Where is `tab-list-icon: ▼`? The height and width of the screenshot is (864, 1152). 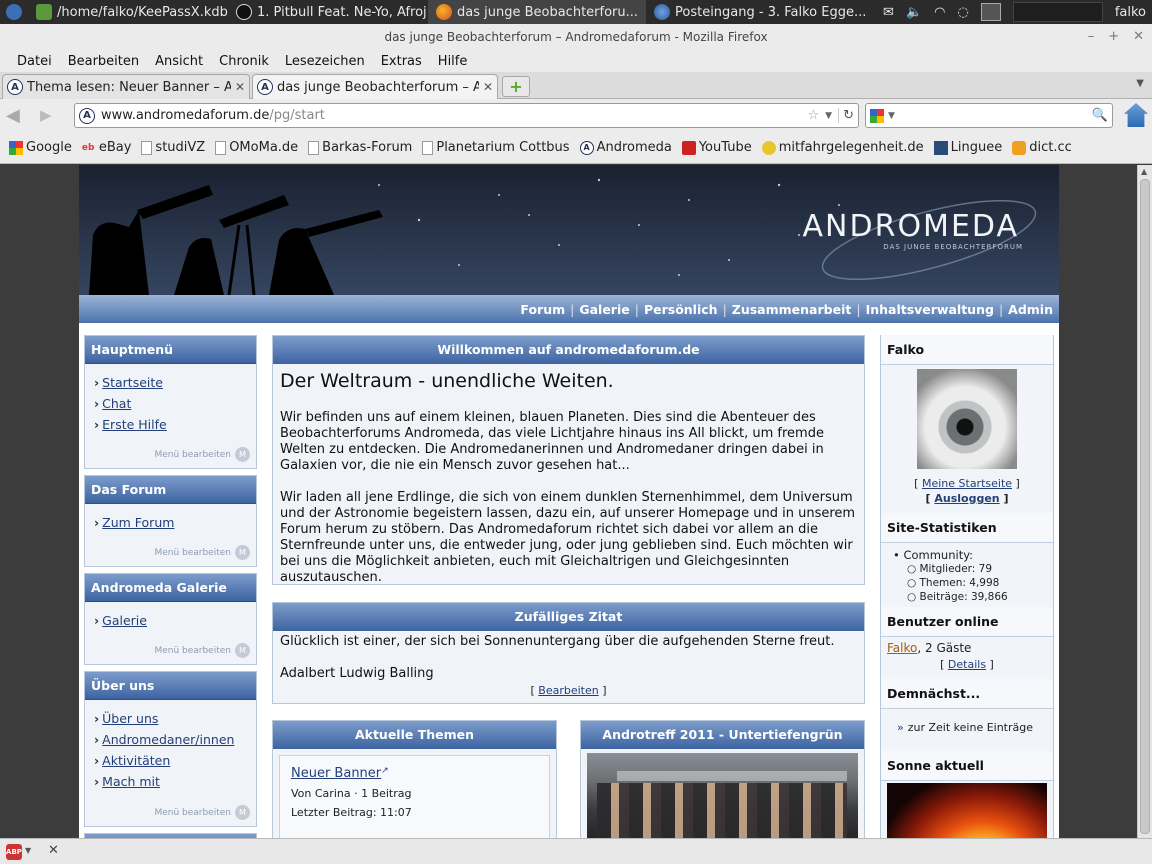 tab-list-icon: ▼ is located at coordinates (1140, 83).